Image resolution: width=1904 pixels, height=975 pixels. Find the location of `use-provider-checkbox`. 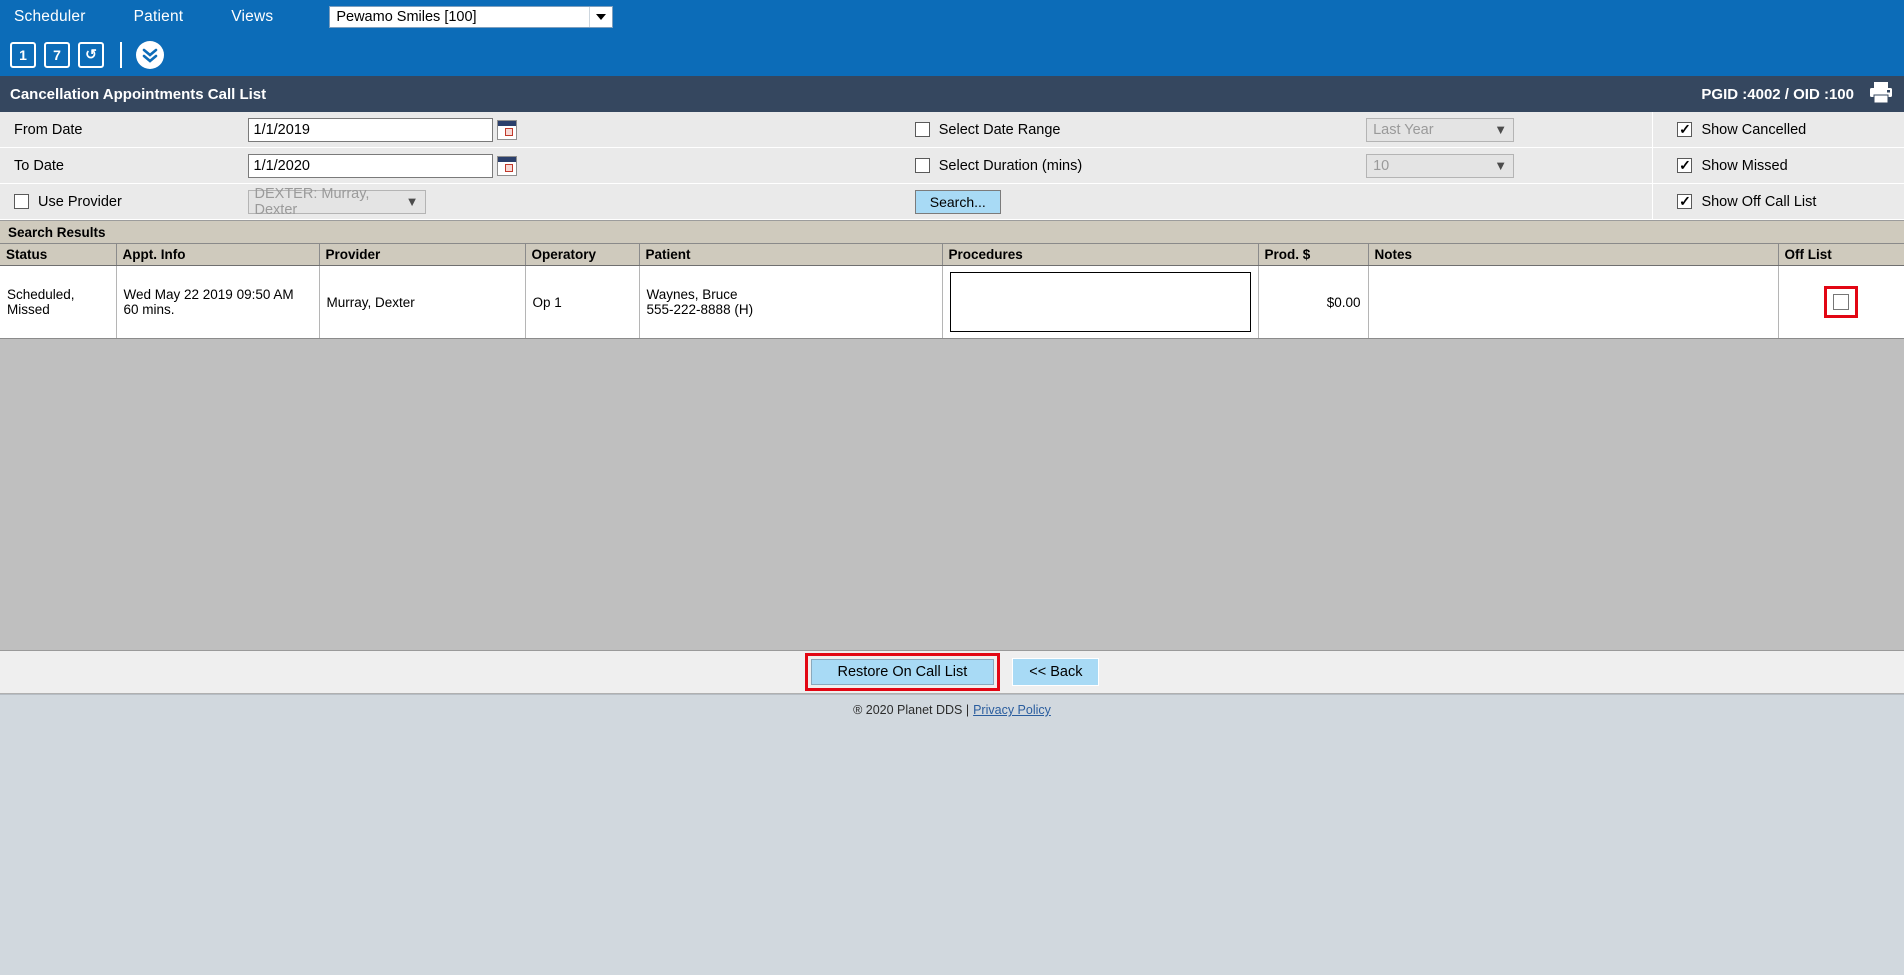

use-provider-checkbox is located at coordinates (21, 201).